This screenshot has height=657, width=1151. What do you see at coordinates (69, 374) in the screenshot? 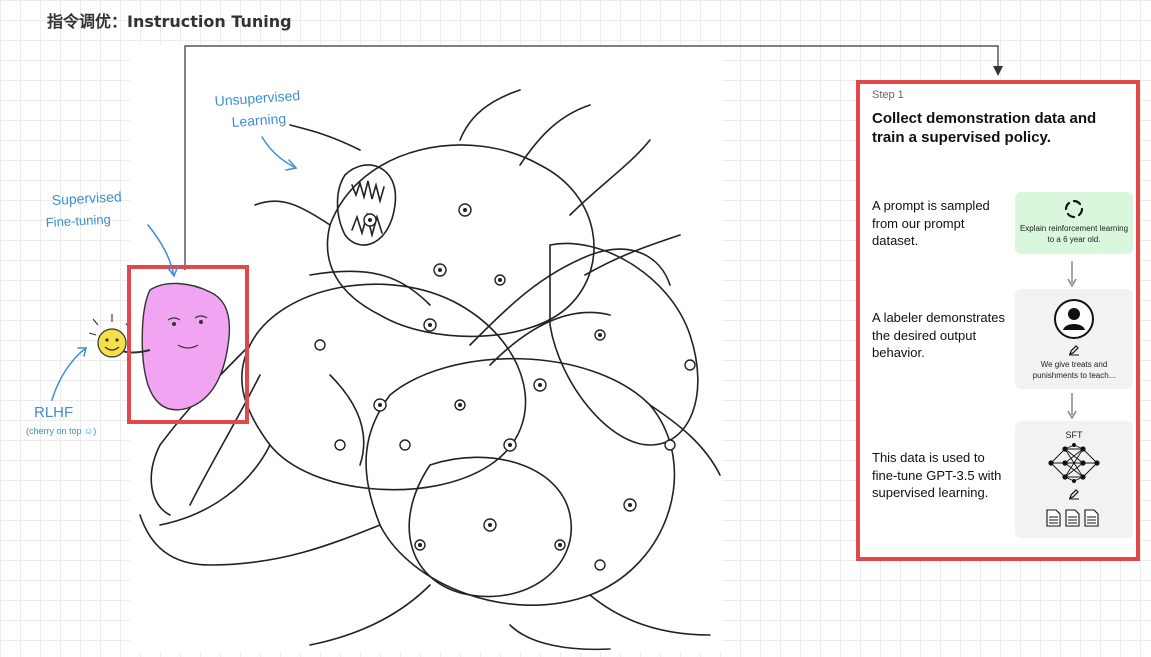
I see `arrow-rlhf` at bounding box center [69, 374].